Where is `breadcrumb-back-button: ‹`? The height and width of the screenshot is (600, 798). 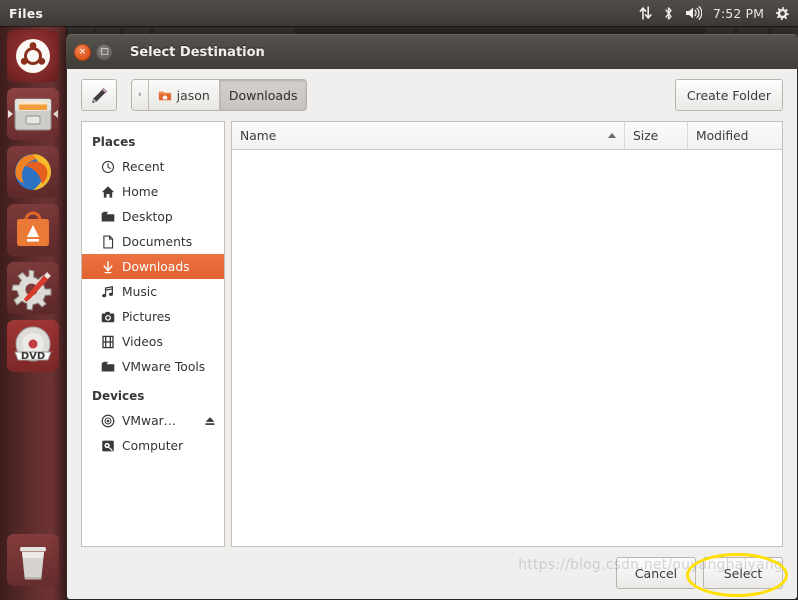 breadcrumb-back-button: ‹ is located at coordinates (140, 95).